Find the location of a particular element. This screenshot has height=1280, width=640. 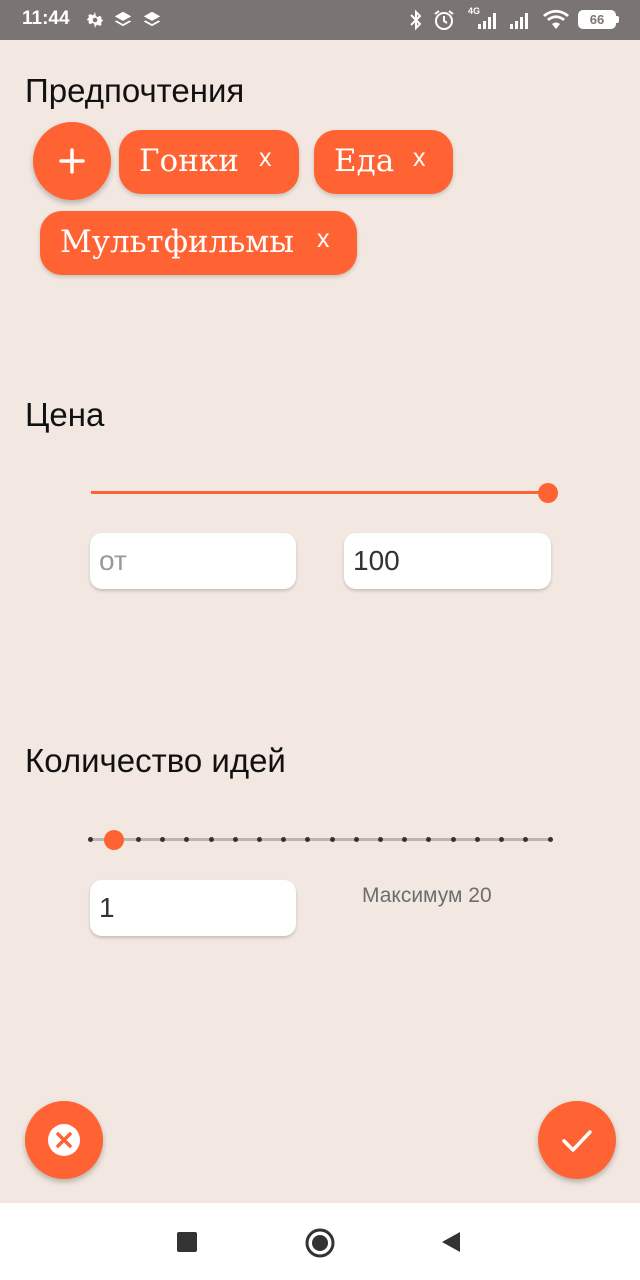

cancel-button is located at coordinates (64, 1140).